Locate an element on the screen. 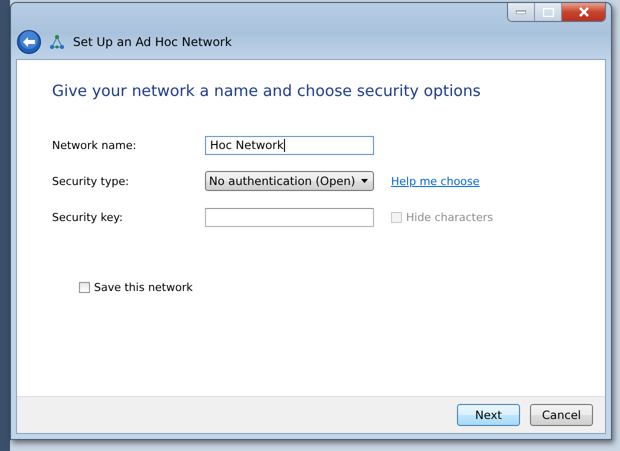 The width and height of the screenshot is (620, 451). text-field is located at coordinates (289, 217).